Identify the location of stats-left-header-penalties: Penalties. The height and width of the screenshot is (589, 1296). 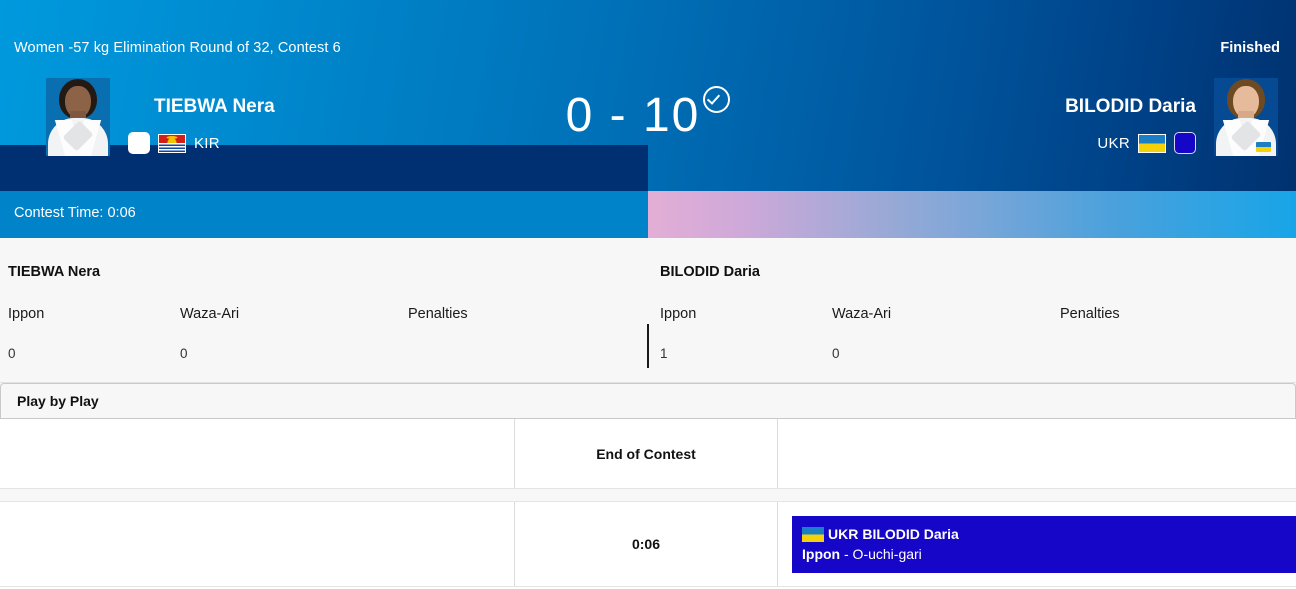
(438, 314).